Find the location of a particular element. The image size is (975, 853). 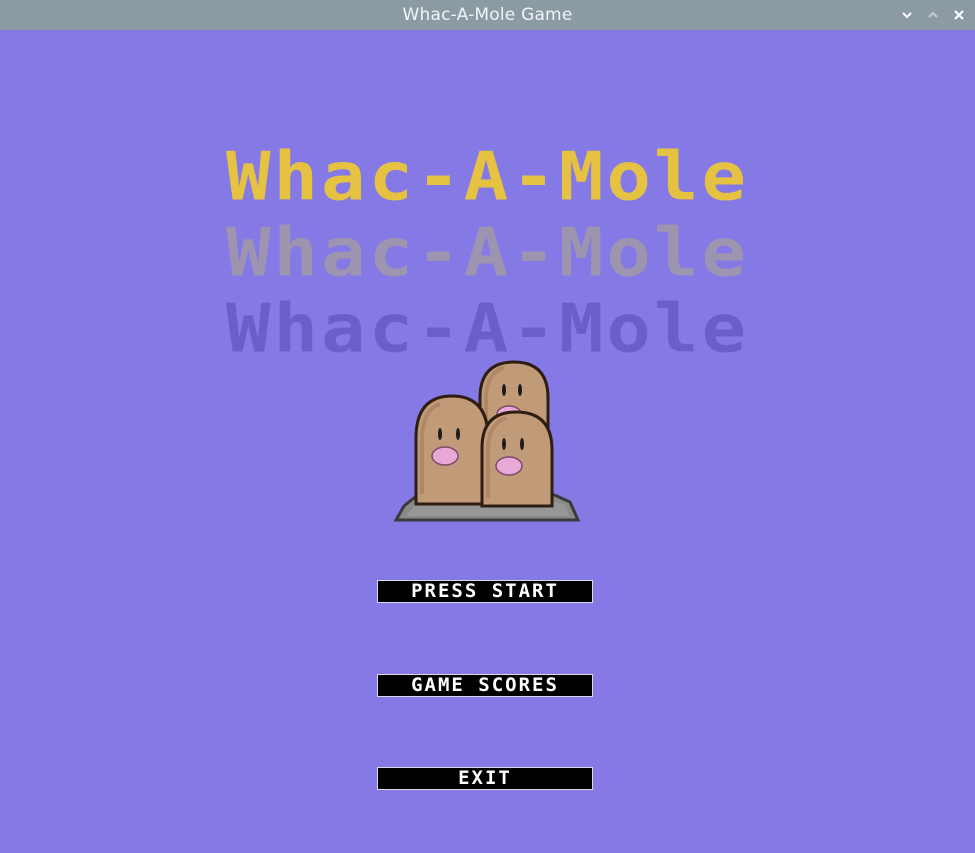

chevron-down-icon is located at coordinates (907, 15).